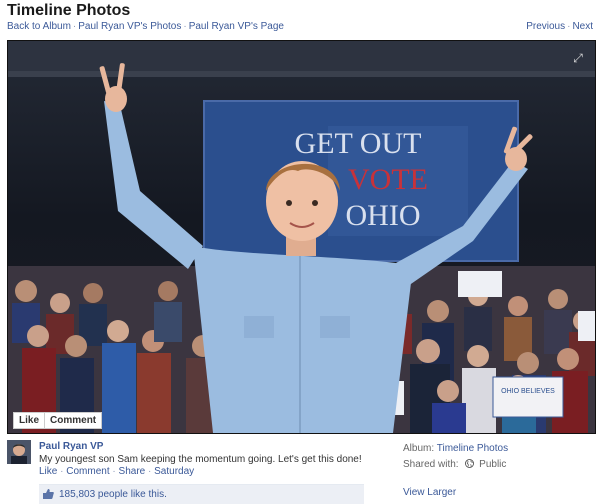  What do you see at coordinates (492, 464) in the screenshot?
I see `shared-value: Public` at bounding box center [492, 464].